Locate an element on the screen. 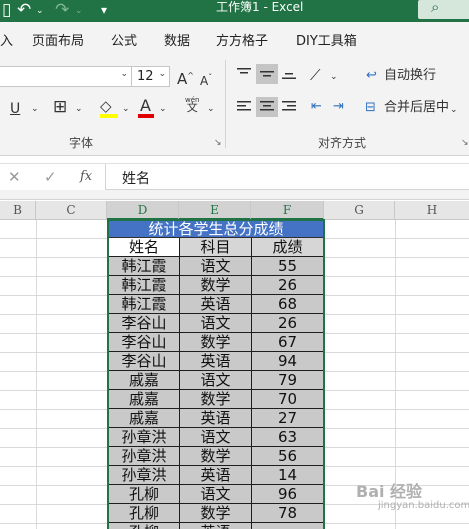  undo-icon: ↶ is located at coordinates (24, 11).